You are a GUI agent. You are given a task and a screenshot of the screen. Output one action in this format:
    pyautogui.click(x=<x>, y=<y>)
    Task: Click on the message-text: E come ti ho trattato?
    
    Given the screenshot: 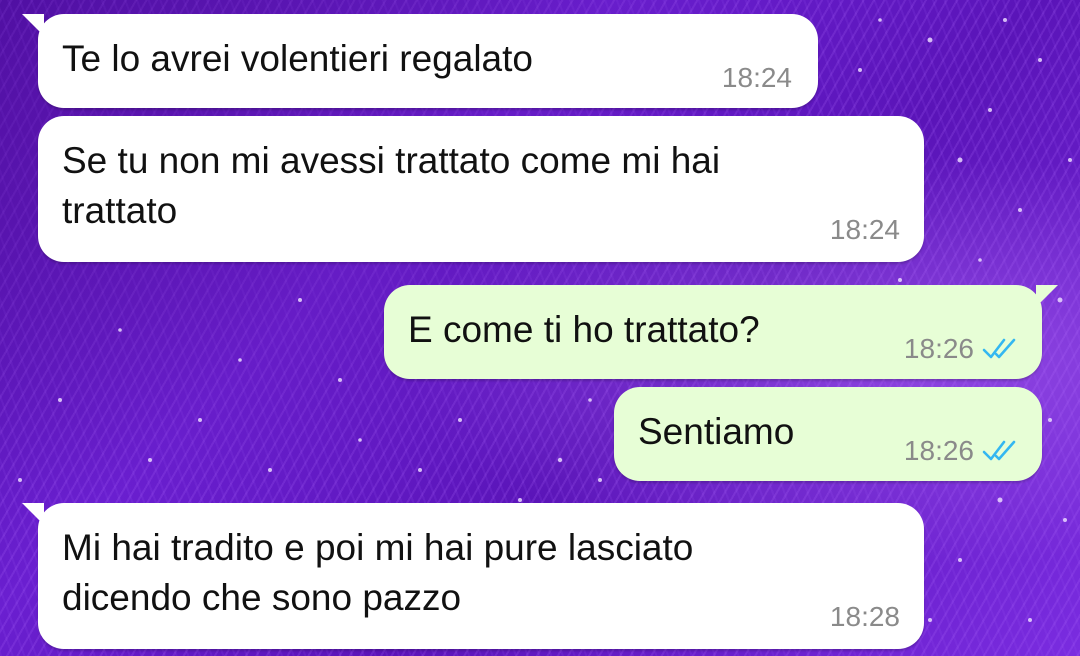 What is the action you would take?
    pyautogui.click(x=584, y=329)
    